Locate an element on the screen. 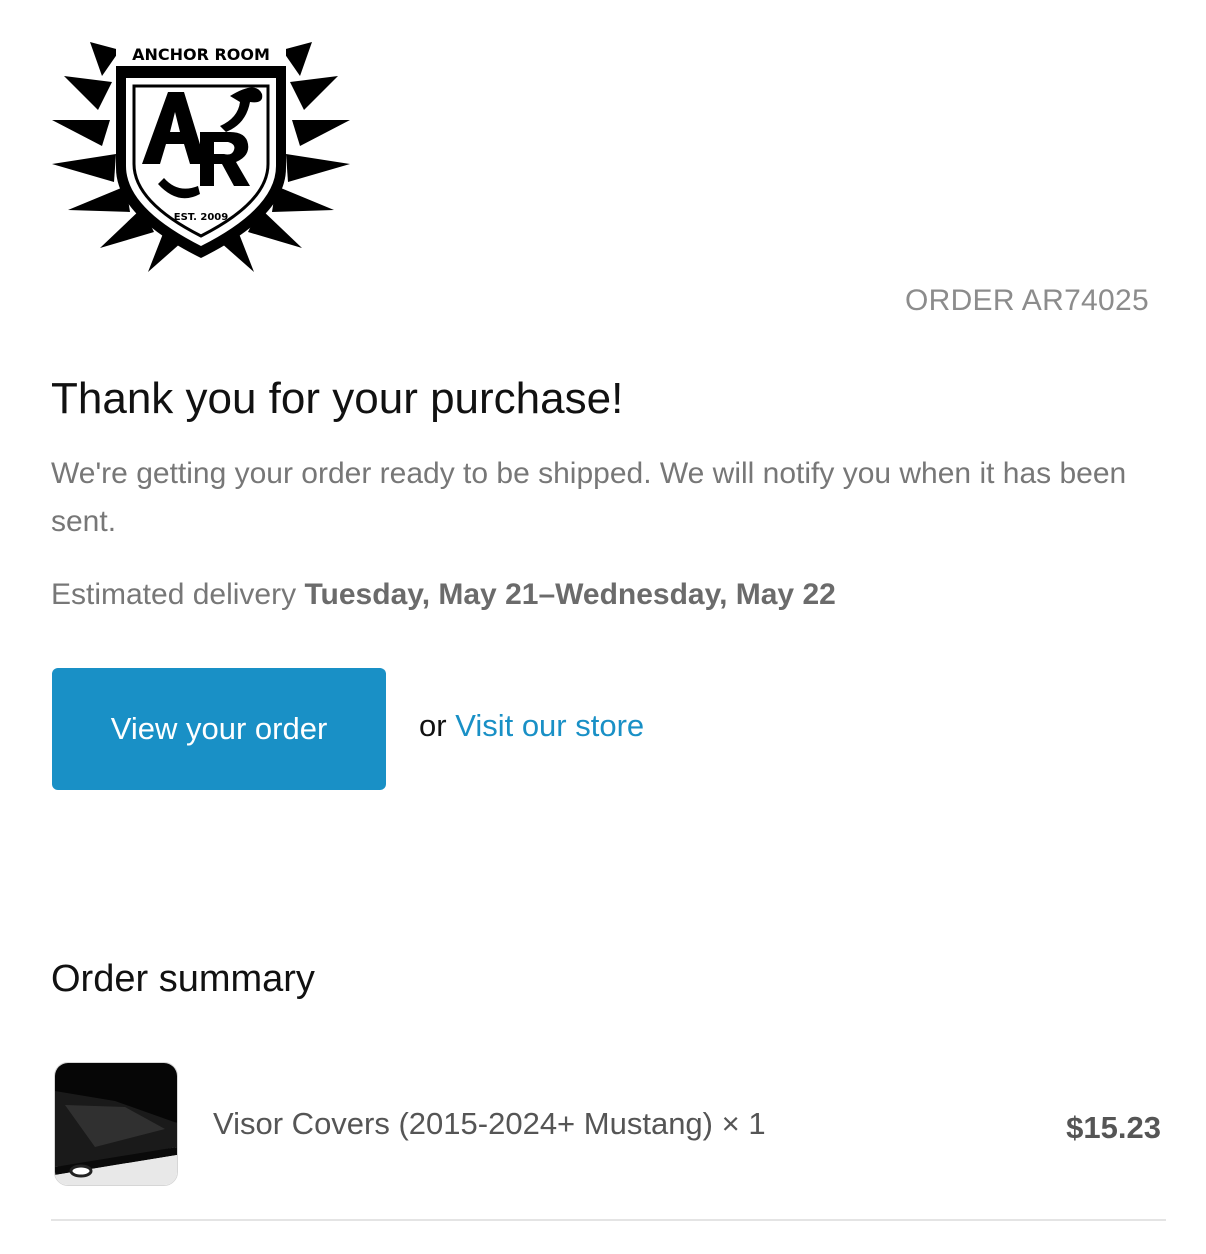 This screenshot has width=1206, height=1254. summary-divider is located at coordinates (608, 1220).